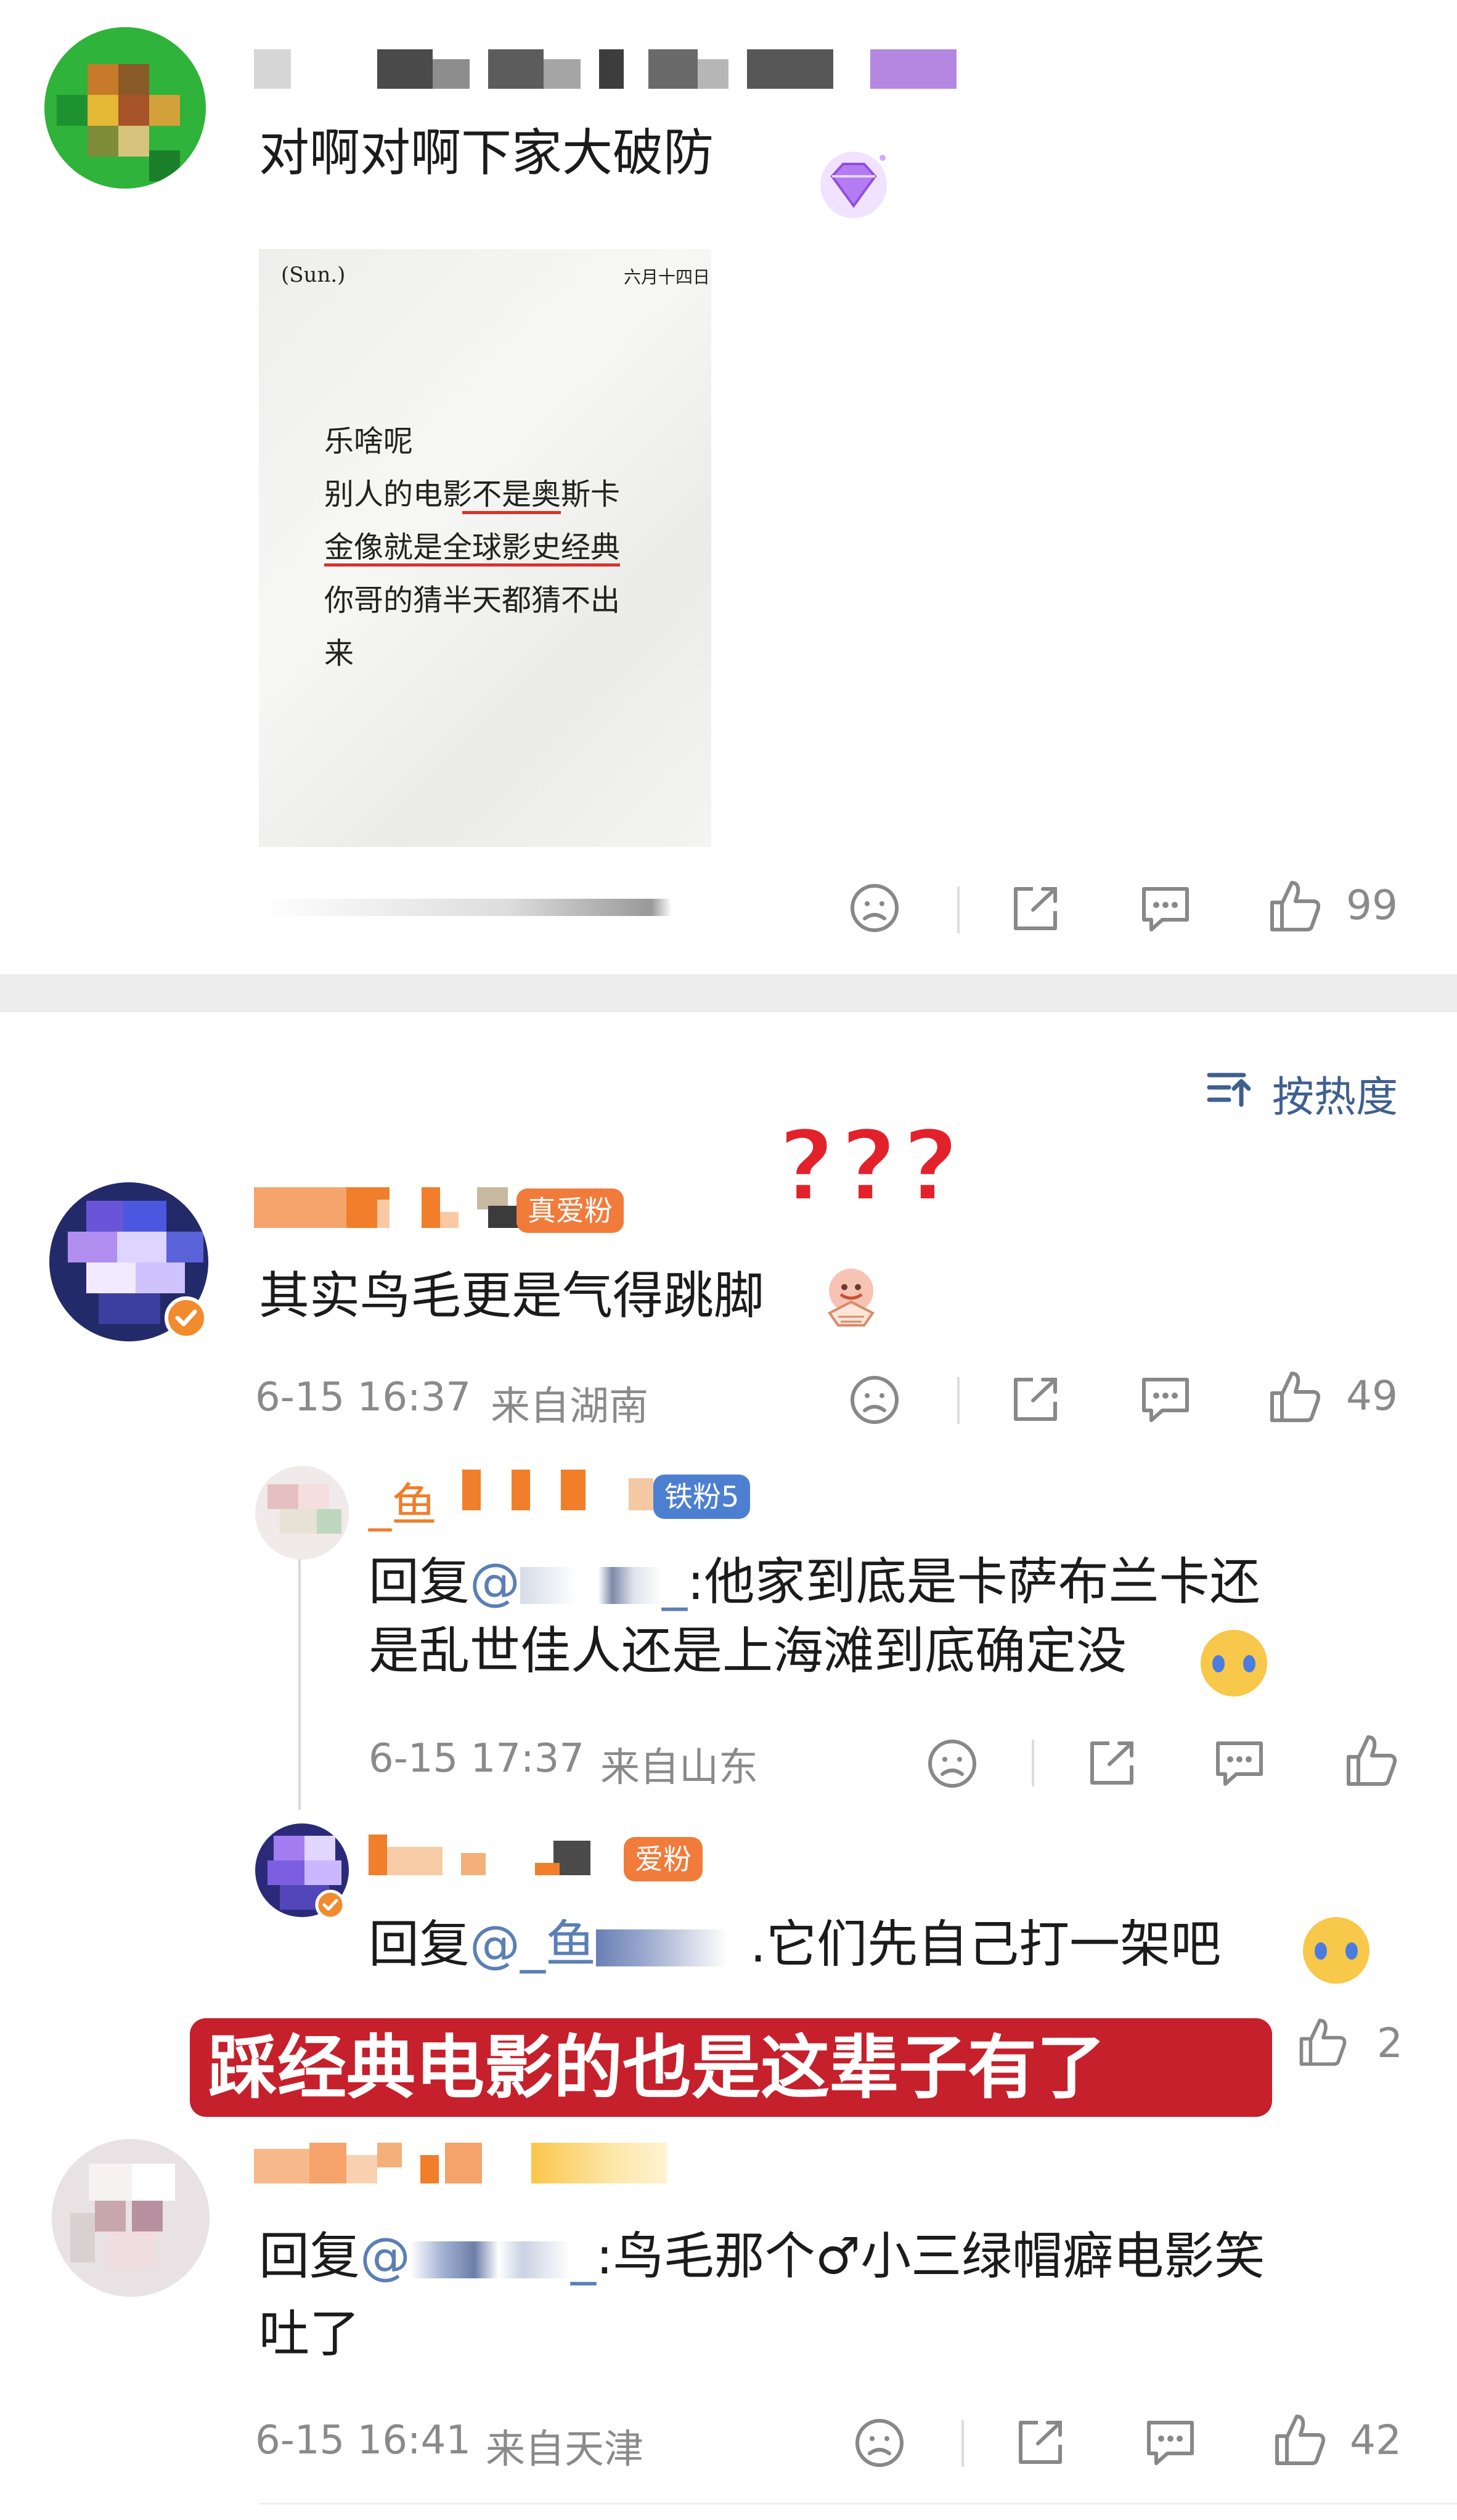 Image resolution: width=1457 pixels, height=2520 pixels. Describe the element at coordinates (472, 600) in the screenshot. I see `card-line: 你哥的猜半天都猜不出` at that location.